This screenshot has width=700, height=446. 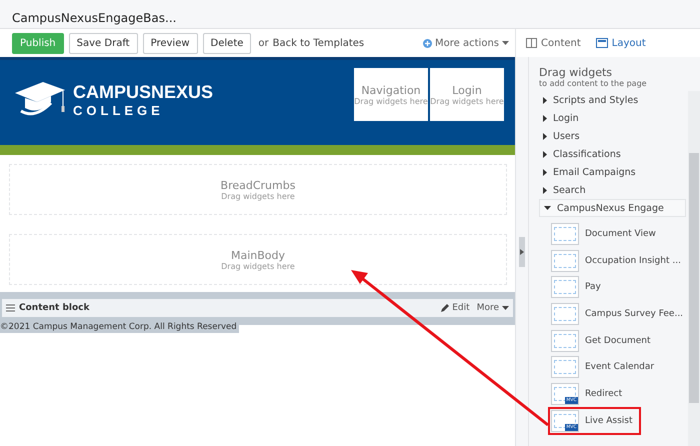 I want to click on logo-text: CAMPUSNEXUS, so click(x=143, y=92).